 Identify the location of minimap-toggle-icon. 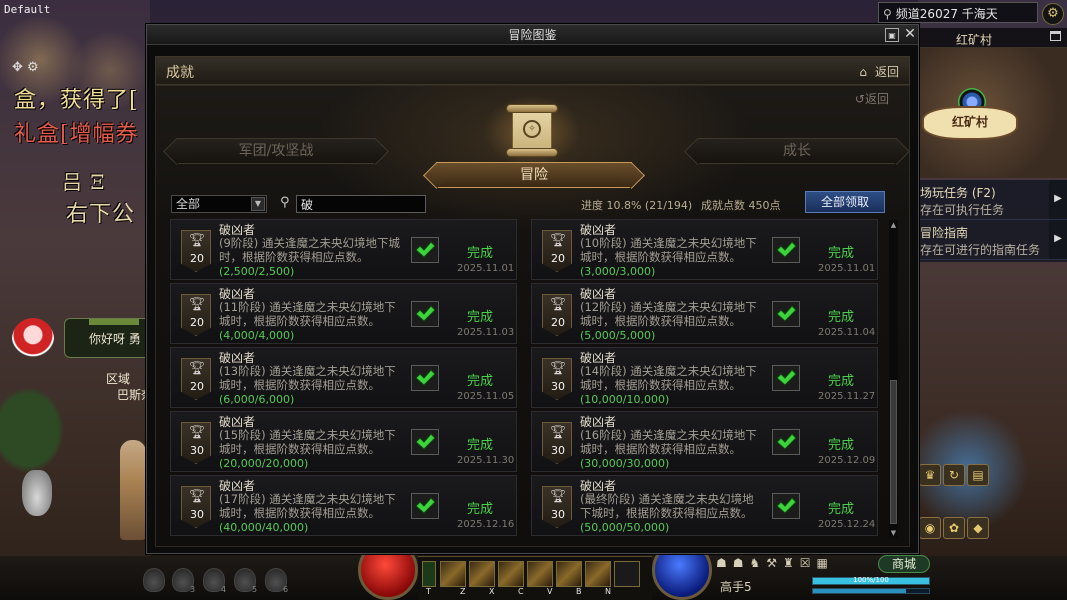
(1055, 36).